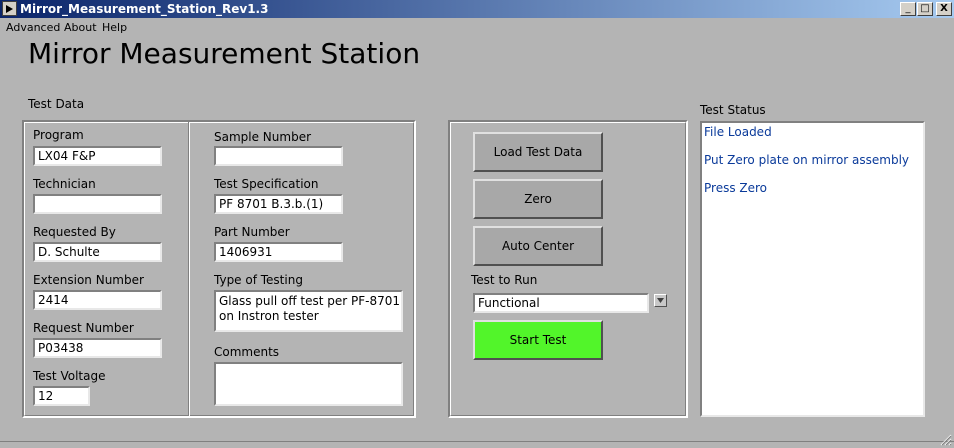  Describe the element at coordinates (69, 376) in the screenshot. I see `test-voltage-label: Test Voltage` at that location.